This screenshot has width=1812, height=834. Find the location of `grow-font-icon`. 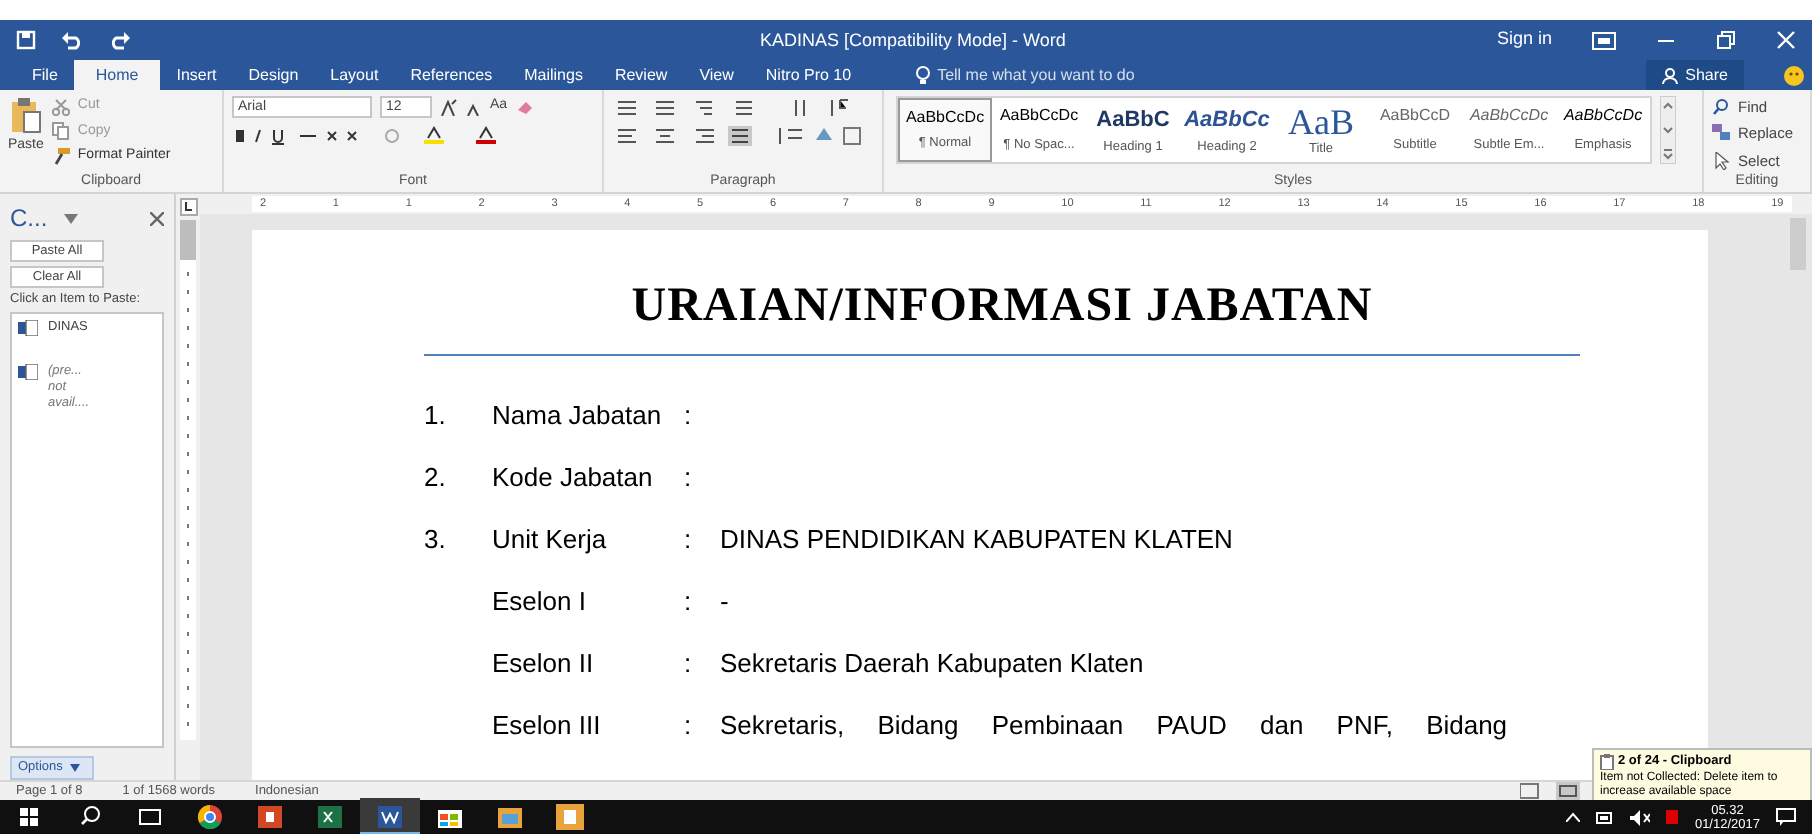

grow-font-icon is located at coordinates (449, 107).